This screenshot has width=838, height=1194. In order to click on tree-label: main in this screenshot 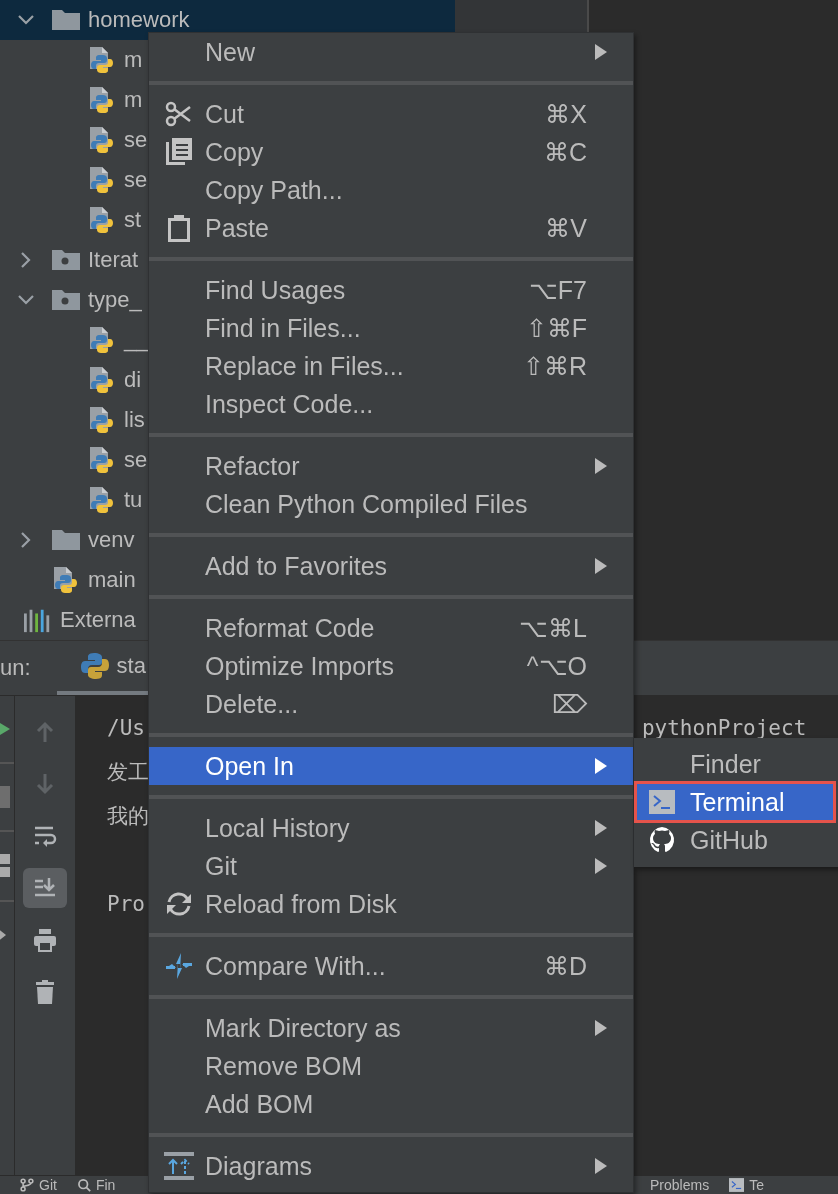, I will do `click(112, 580)`.